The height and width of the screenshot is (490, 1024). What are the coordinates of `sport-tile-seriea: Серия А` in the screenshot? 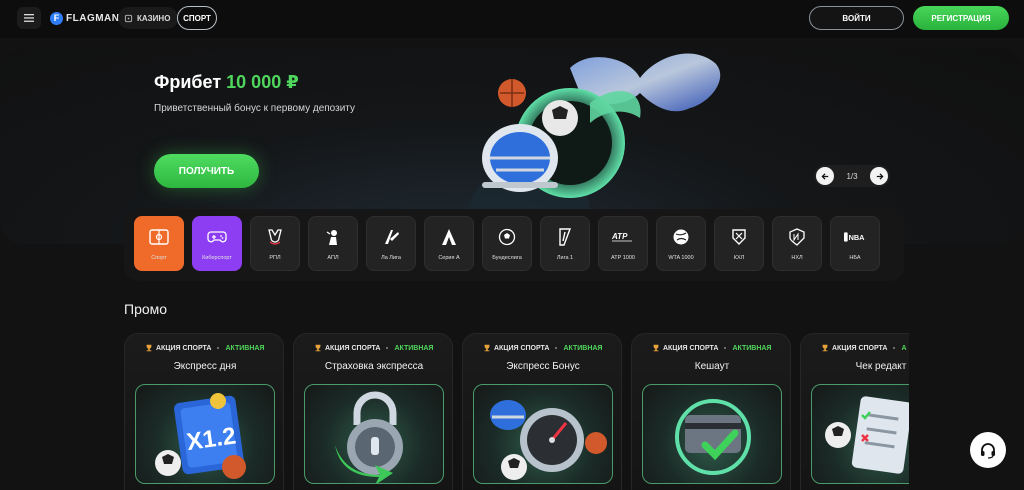 It's located at (449, 243).